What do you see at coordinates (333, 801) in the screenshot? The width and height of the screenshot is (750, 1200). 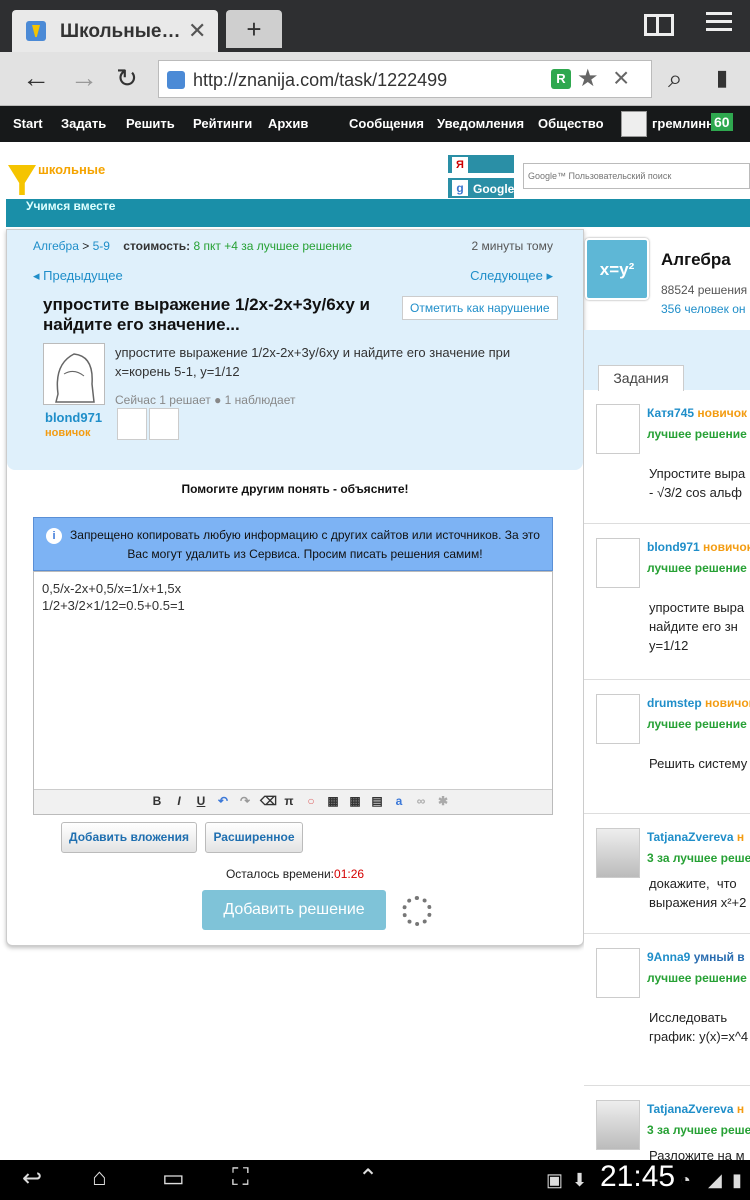 I see `paste-button: ▦` at bounding box center [333, 801].